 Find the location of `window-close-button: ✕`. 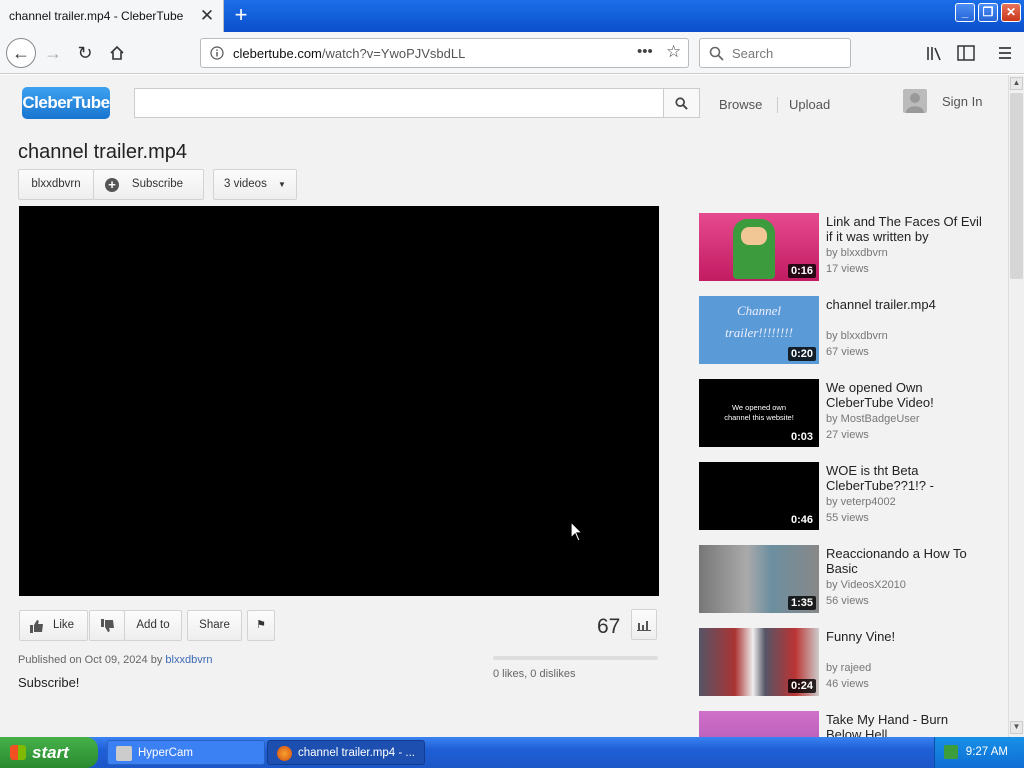

window-close-button: ✕ is located at coordinates (1011, 12).